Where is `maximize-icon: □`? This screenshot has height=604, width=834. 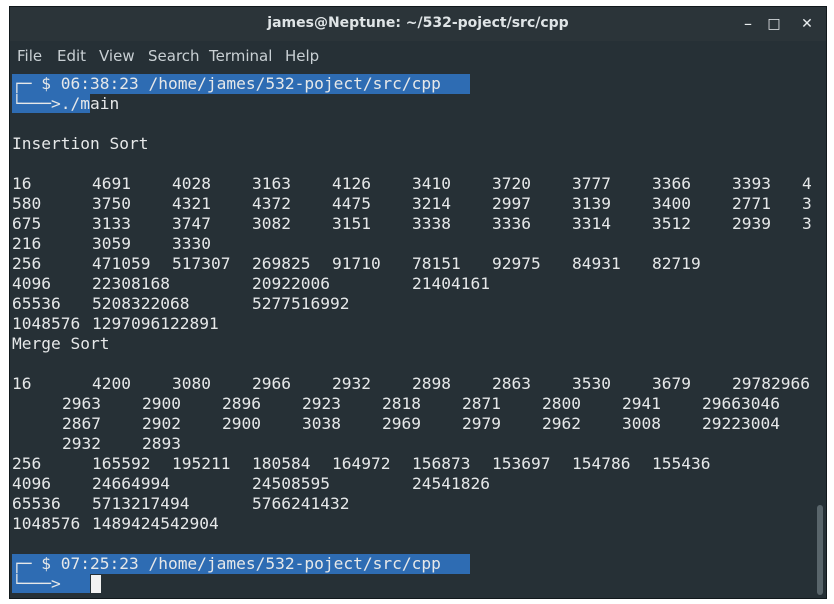
maximize-icon: □ is located at coordinates (774, 24).